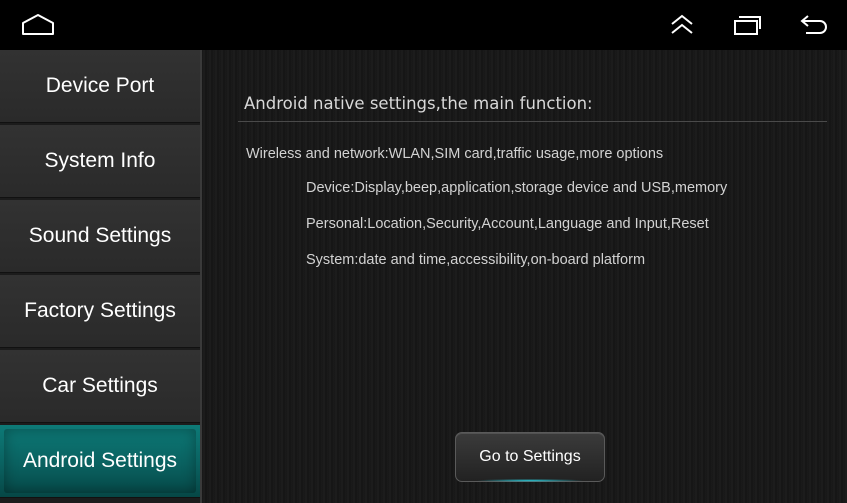 This screenshot has width=847, height=503. I want to click on sidebar-item-label: Sound Settings, so click(100, 235).